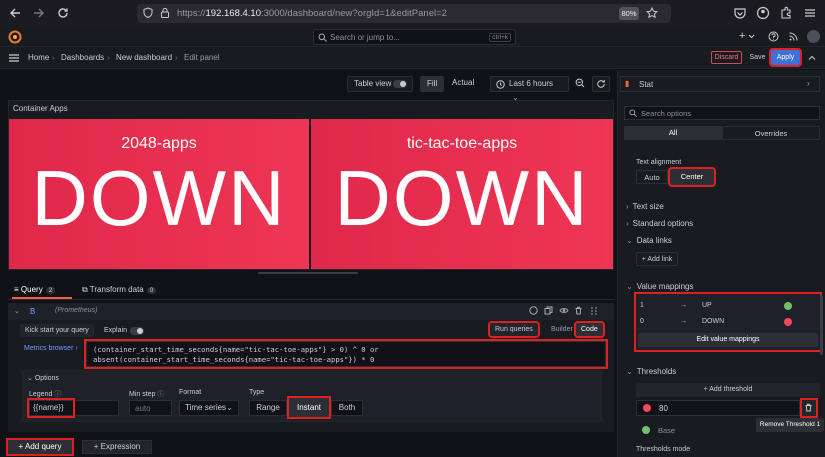 The width and height of the screenshot is (825, 457). Describe the element at coordinates (43, 446) in the screenshot. I see `add-query-label: Add query` at that location.